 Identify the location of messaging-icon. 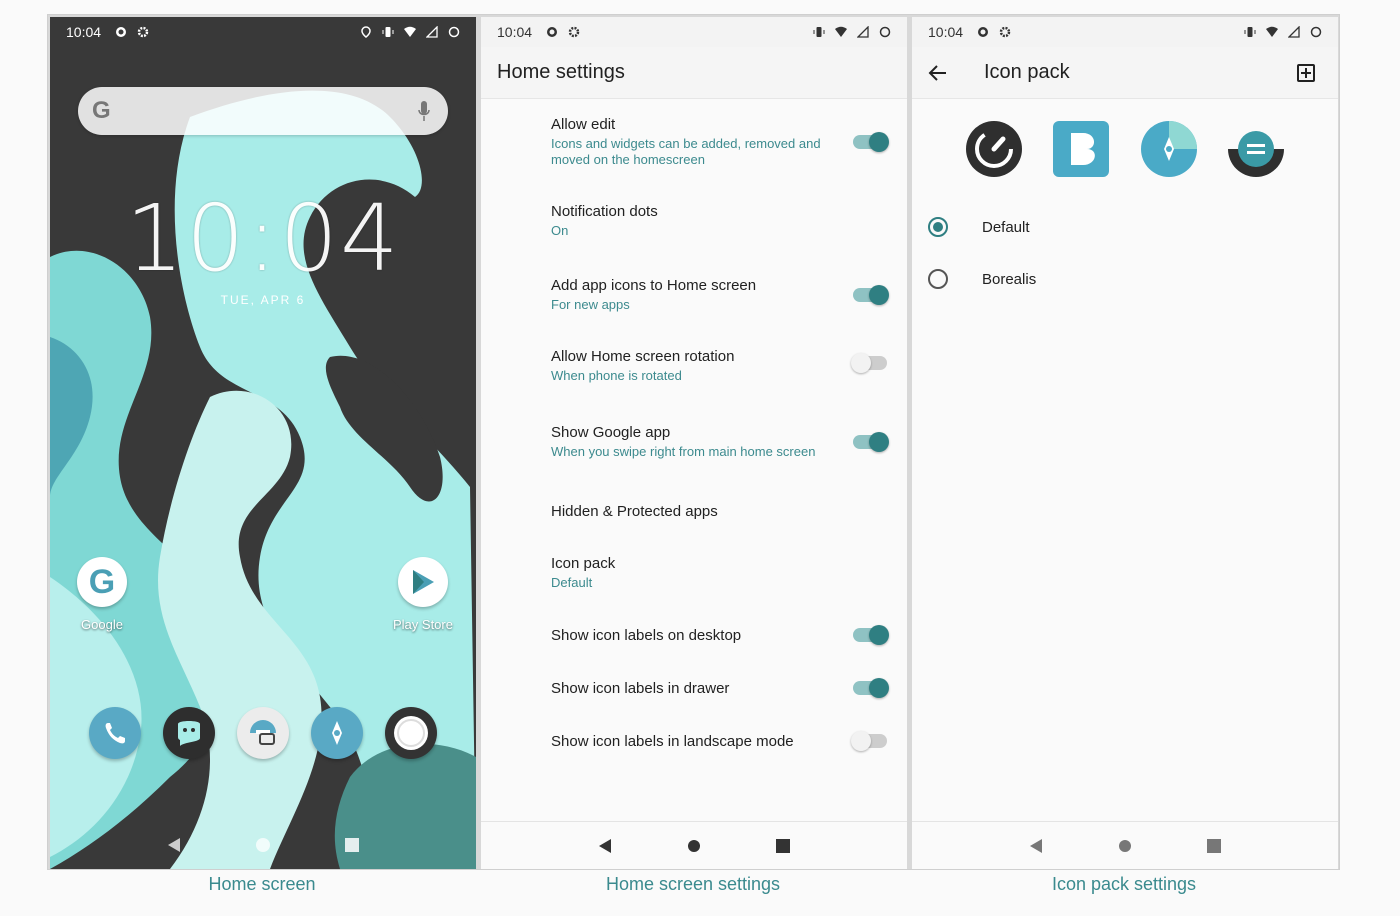
(189, 733).